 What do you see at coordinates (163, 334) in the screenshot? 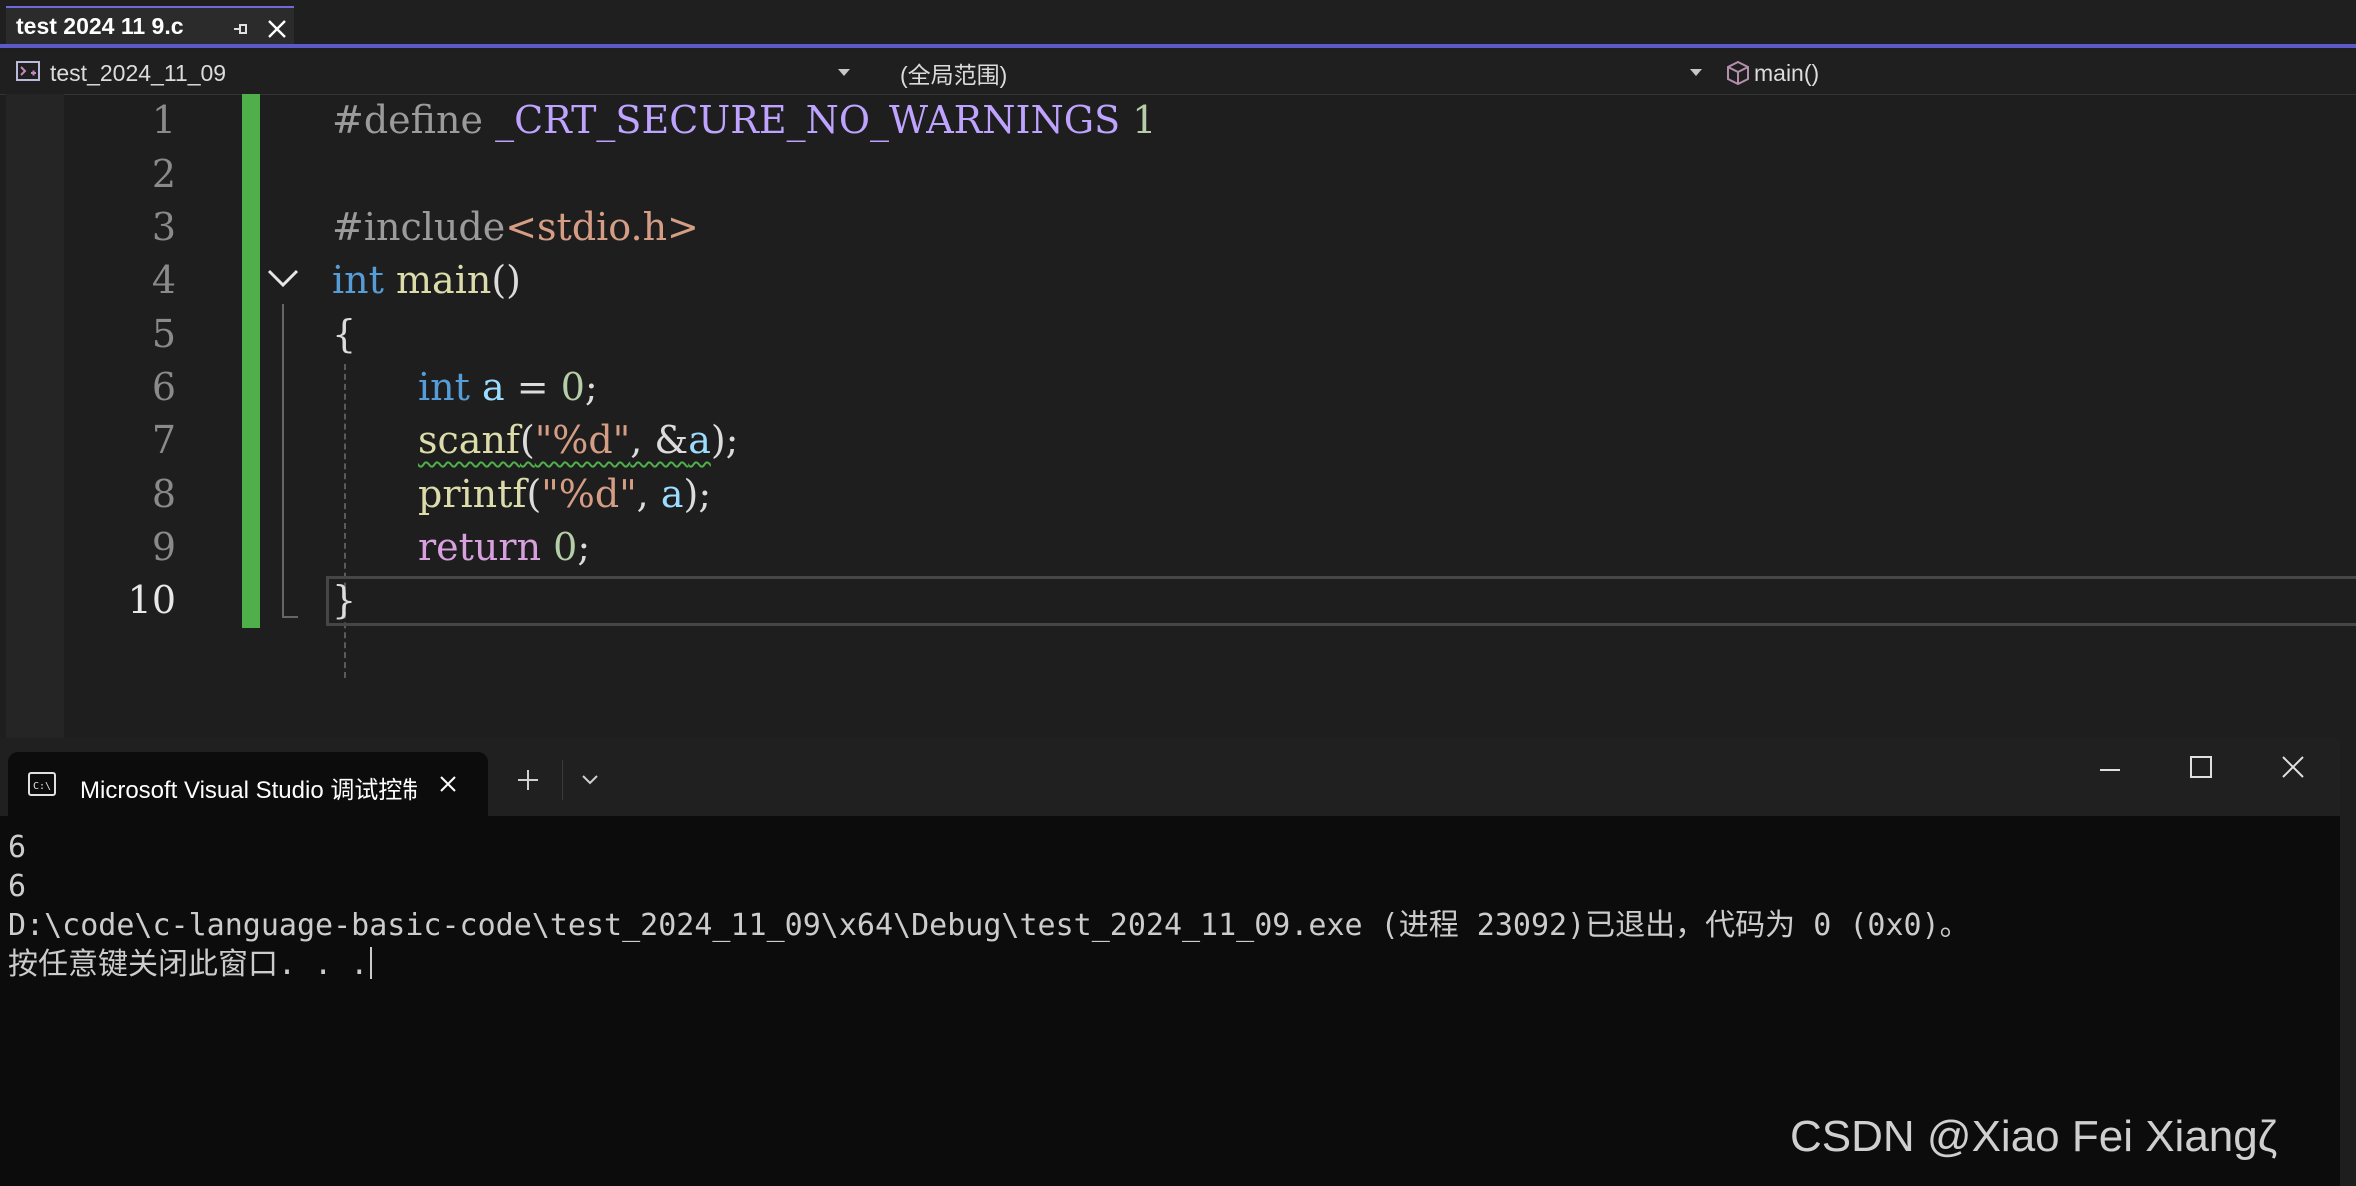
I see `line-number: 5` at bounding box center [163, 334].